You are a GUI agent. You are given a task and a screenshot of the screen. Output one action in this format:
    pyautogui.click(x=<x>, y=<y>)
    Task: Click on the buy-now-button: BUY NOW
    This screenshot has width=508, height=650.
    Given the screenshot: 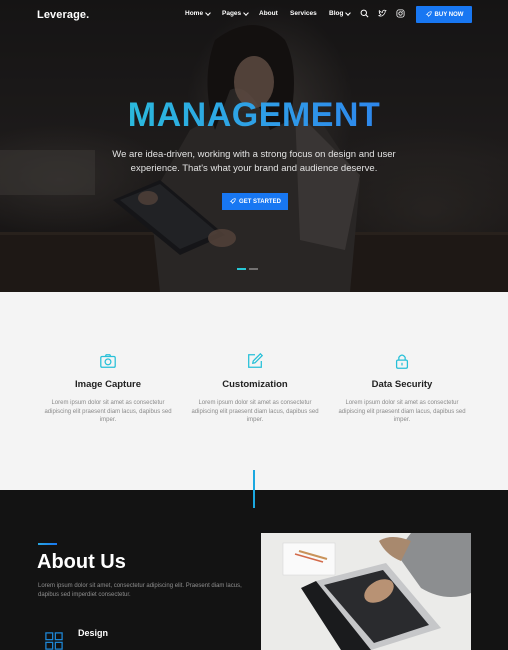 What is the action you would take?
    pyautogui.click(x=444, y=14)
    